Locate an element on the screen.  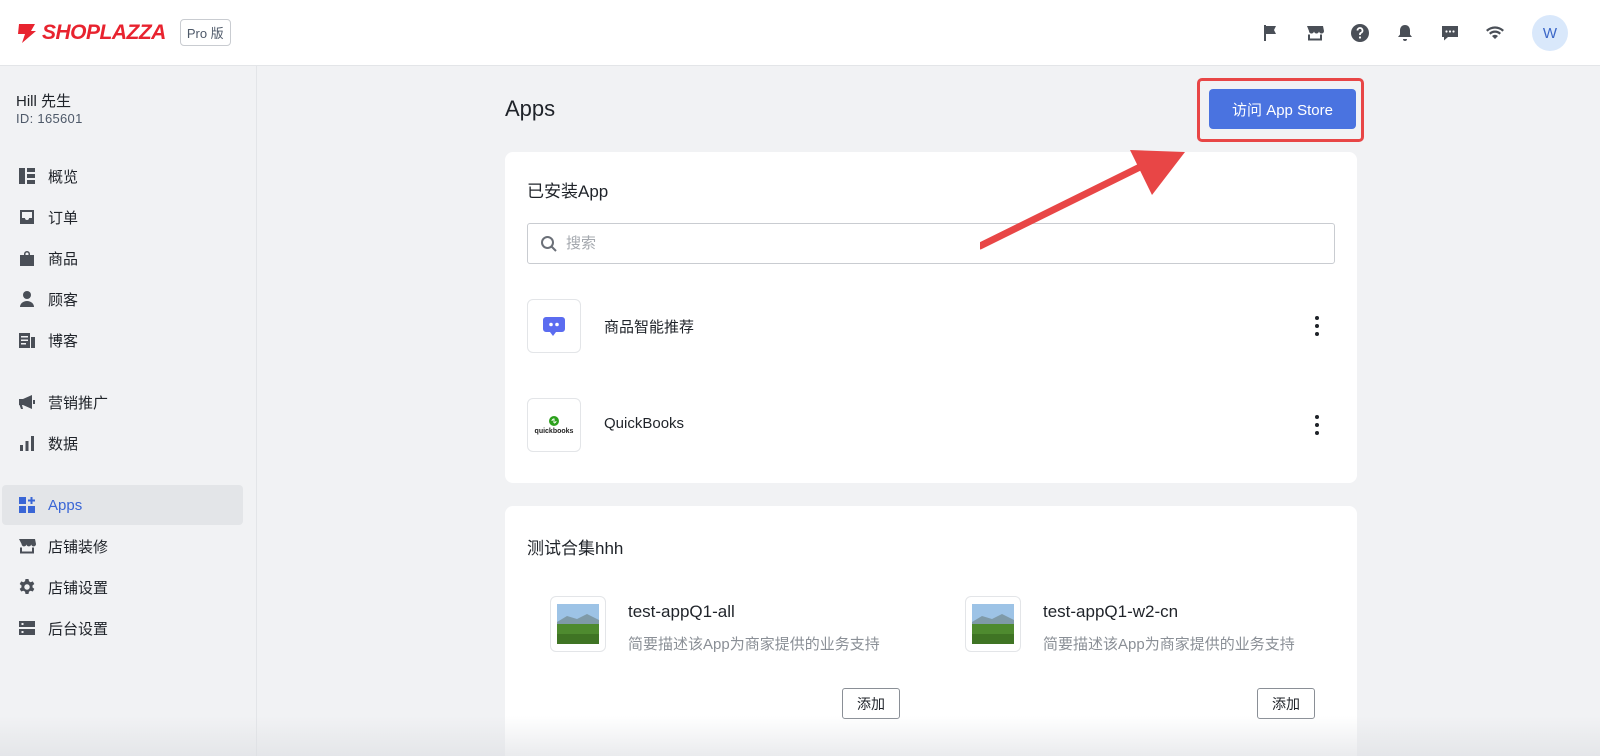
sidebar-item-store-design: 店铺装修 is located at coordinates (122, 546).